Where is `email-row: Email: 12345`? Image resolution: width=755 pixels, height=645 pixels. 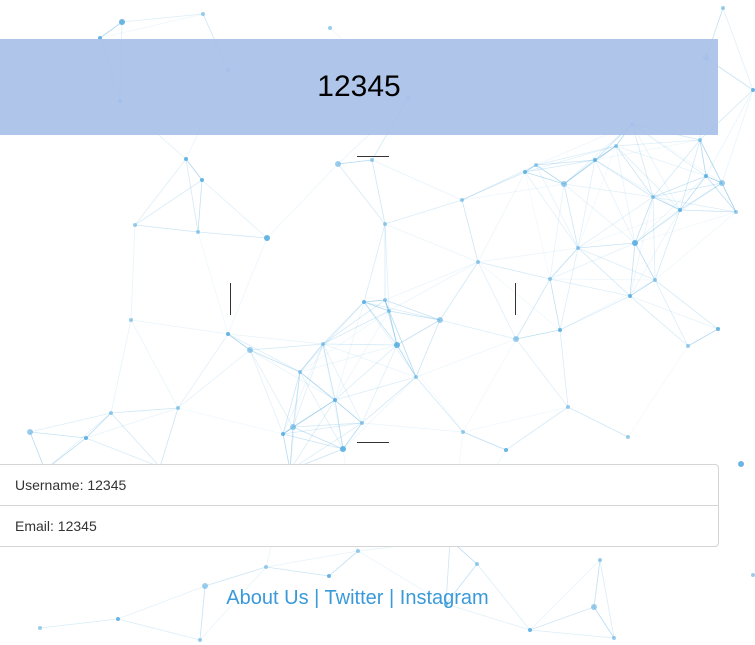 email-row: Email: 12345 is located at coordinates (359, 525).